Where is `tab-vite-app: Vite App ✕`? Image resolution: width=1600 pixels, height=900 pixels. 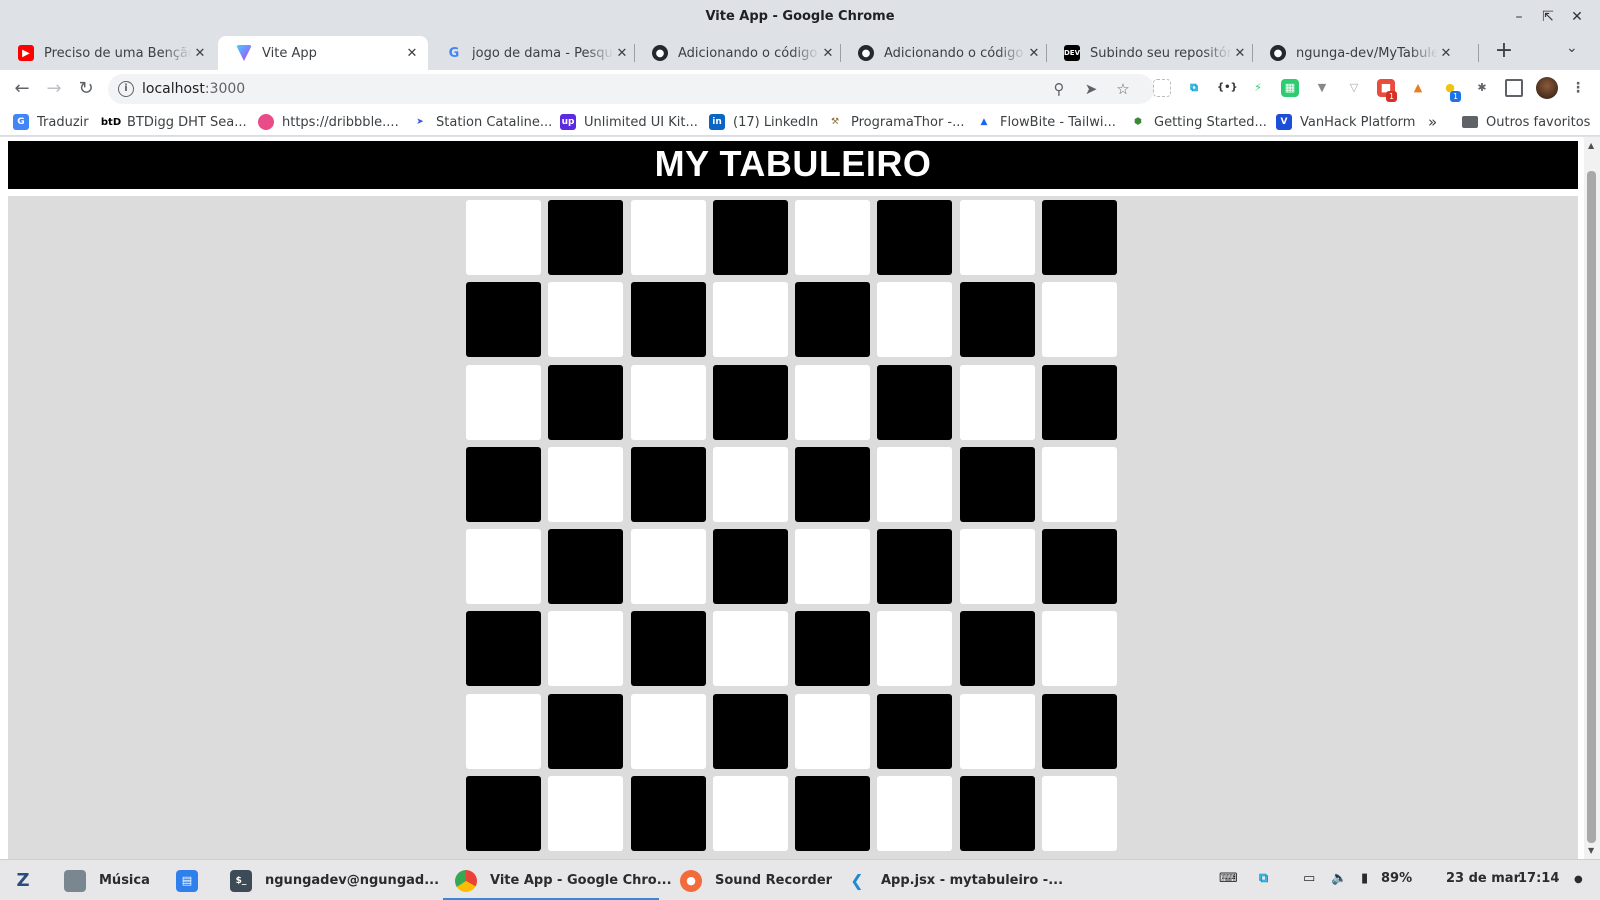
tab-vite-app: Vite App ✕ is located at coordinates (323, 53).